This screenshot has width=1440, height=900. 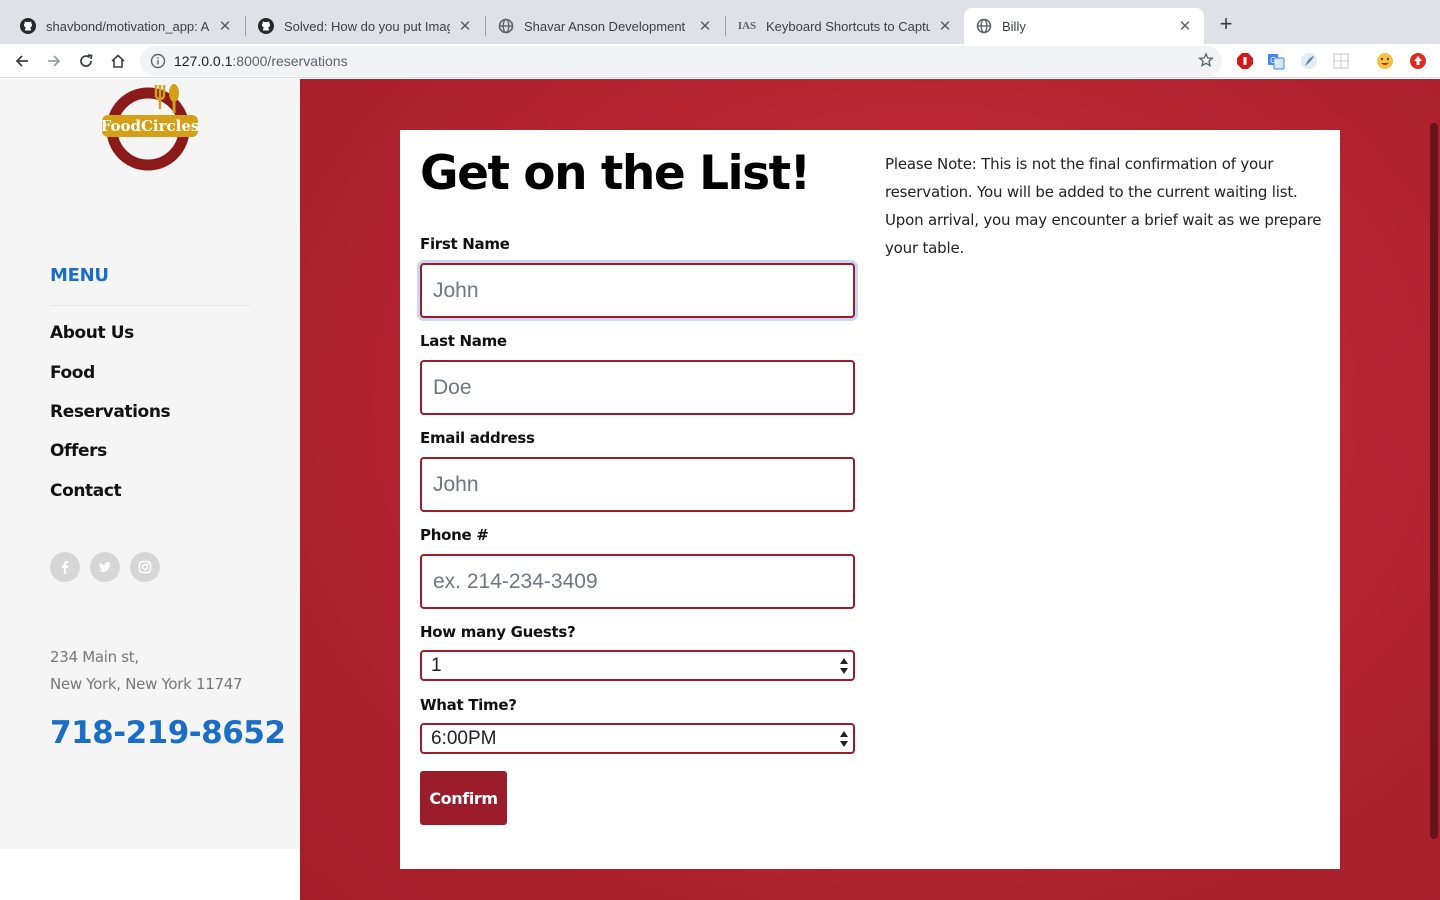 What do you see at coordinates (22, 61) in the screenshot?
I see `back-icon` at bounding box center [22, 61].